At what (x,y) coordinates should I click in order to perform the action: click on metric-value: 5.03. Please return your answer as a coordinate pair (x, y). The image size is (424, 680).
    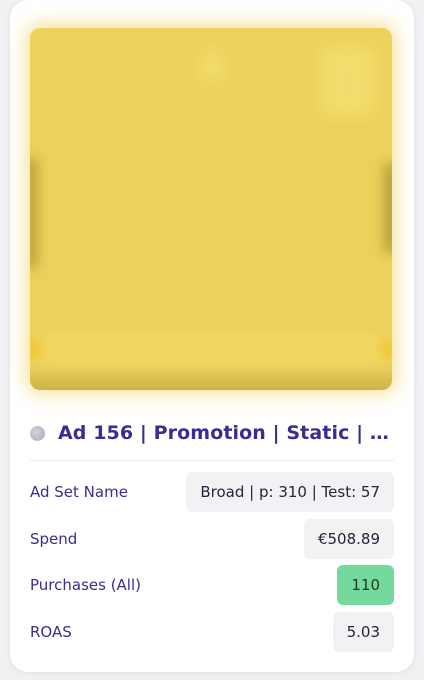
    Looking at the image, I should click on (363, 632).